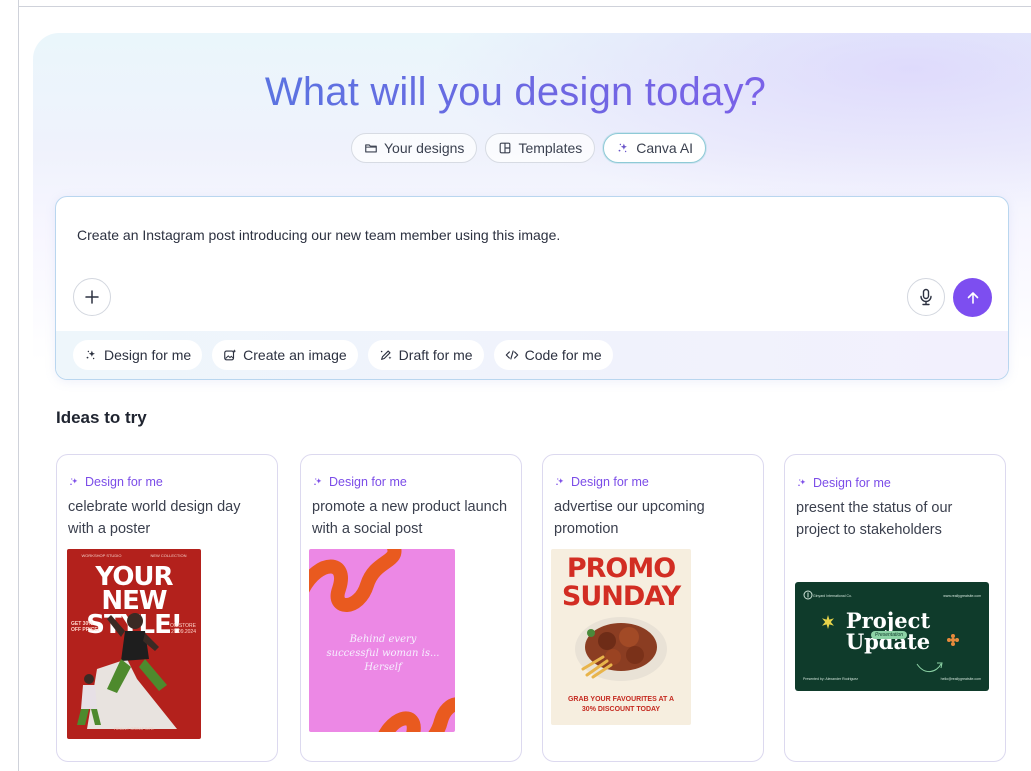  What do you see at coordinates (182, 629) in the screenshot?
I see `poster-date: ON STORE 27.09.2024` at bounding box center [182, 629].